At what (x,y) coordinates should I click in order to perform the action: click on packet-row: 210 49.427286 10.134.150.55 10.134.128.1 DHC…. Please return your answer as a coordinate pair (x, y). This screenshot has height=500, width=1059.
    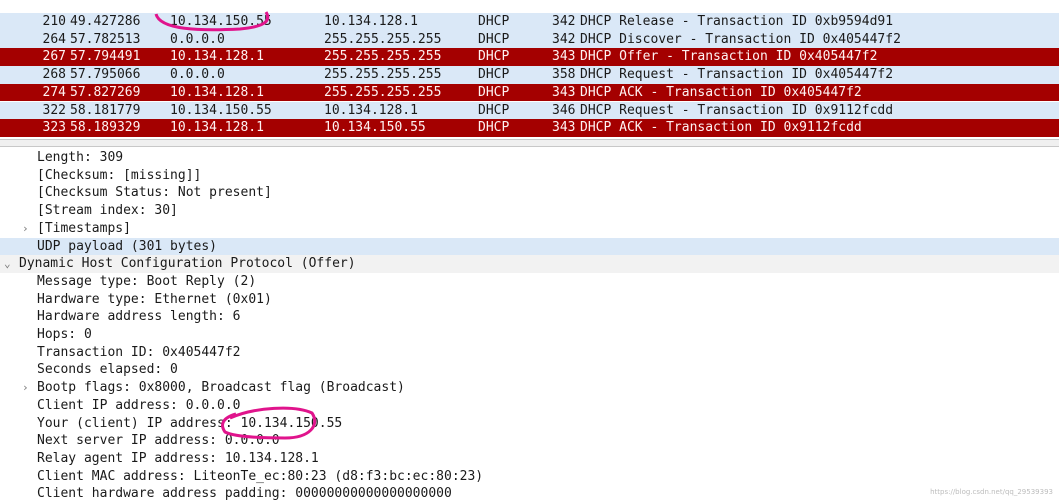
    Looking at the image, I should click on (529, 22).